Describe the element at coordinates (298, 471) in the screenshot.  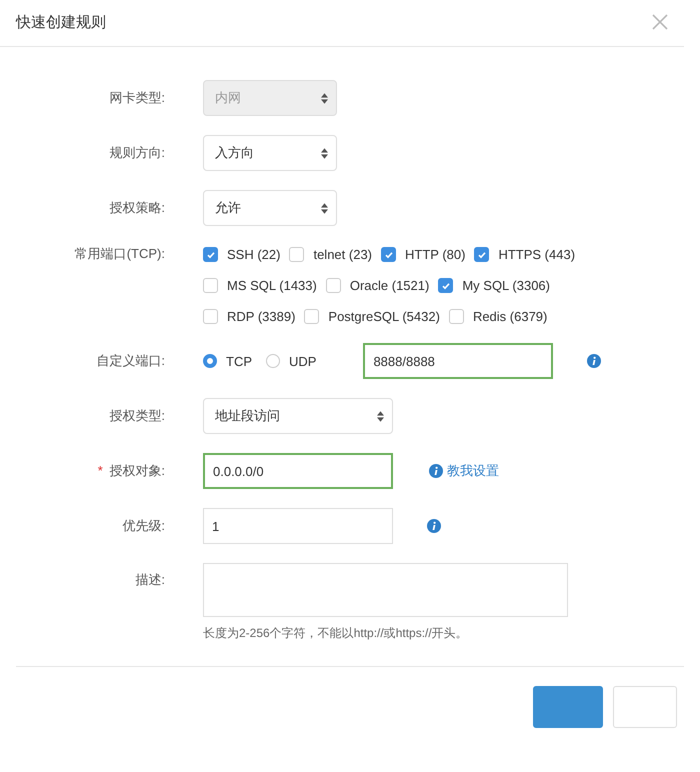
I see `text-input: 0.0.0.0/0` at that location.